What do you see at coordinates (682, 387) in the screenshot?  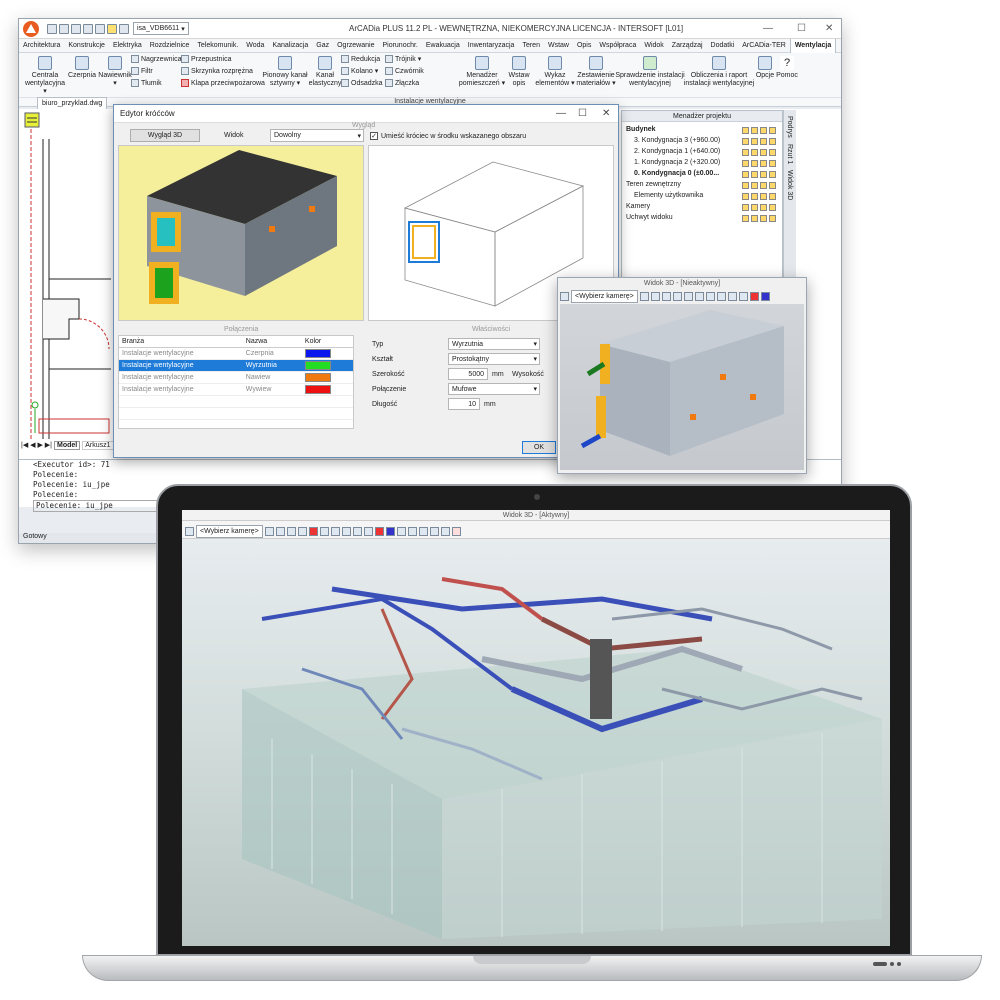 I see `view3d-inactive-scene` at bounding box center [682, 387].